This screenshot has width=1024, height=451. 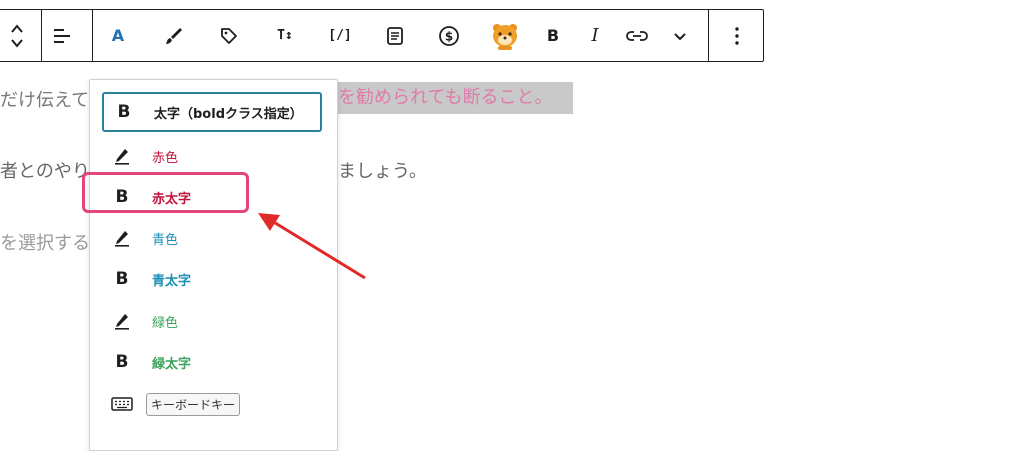 What do you see at coordinates (193, 404) in the screenshot?
I see `menu-item-label: キーボードキー` at bounding box center [193, 404].